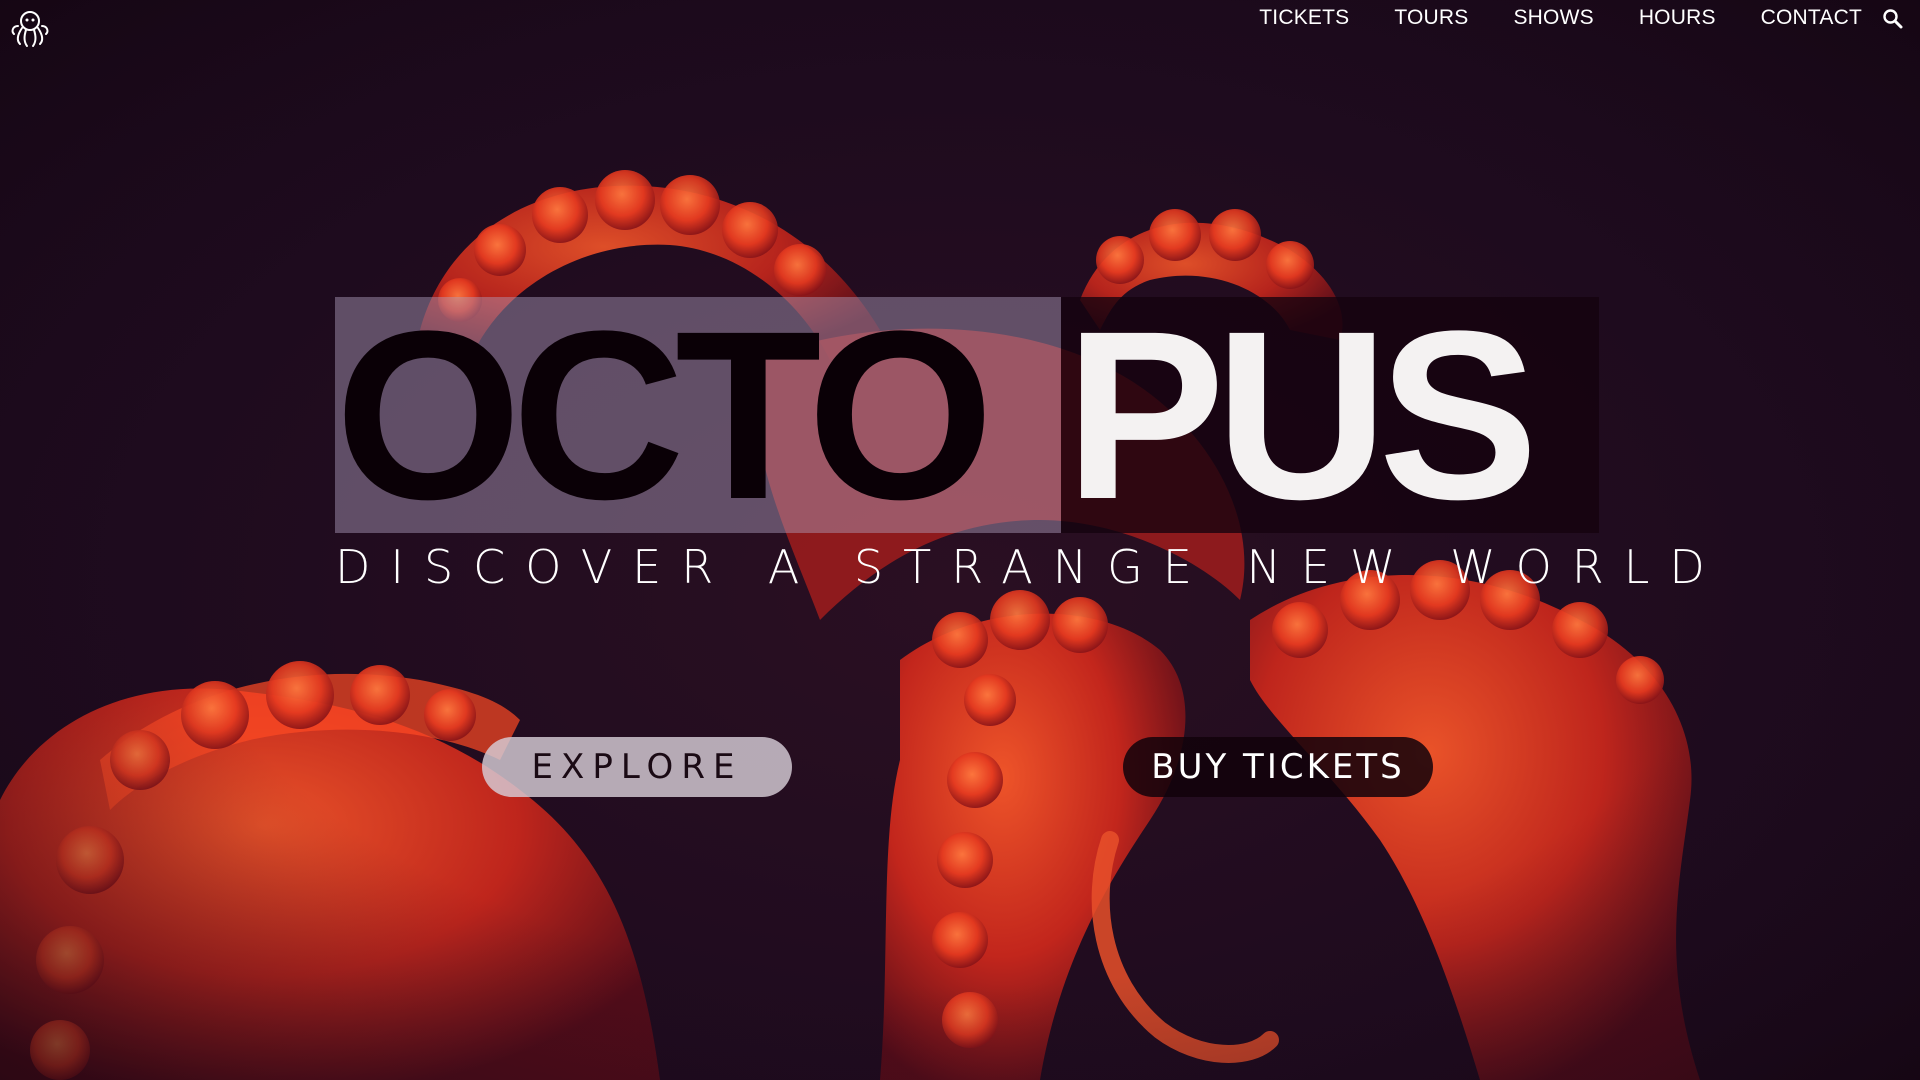 The width and height of the screenshot is (1920, 1080). Describe the element at coordinates (637, 767) in the screenshot. I see `explore-button: EXPLORE` at that location.